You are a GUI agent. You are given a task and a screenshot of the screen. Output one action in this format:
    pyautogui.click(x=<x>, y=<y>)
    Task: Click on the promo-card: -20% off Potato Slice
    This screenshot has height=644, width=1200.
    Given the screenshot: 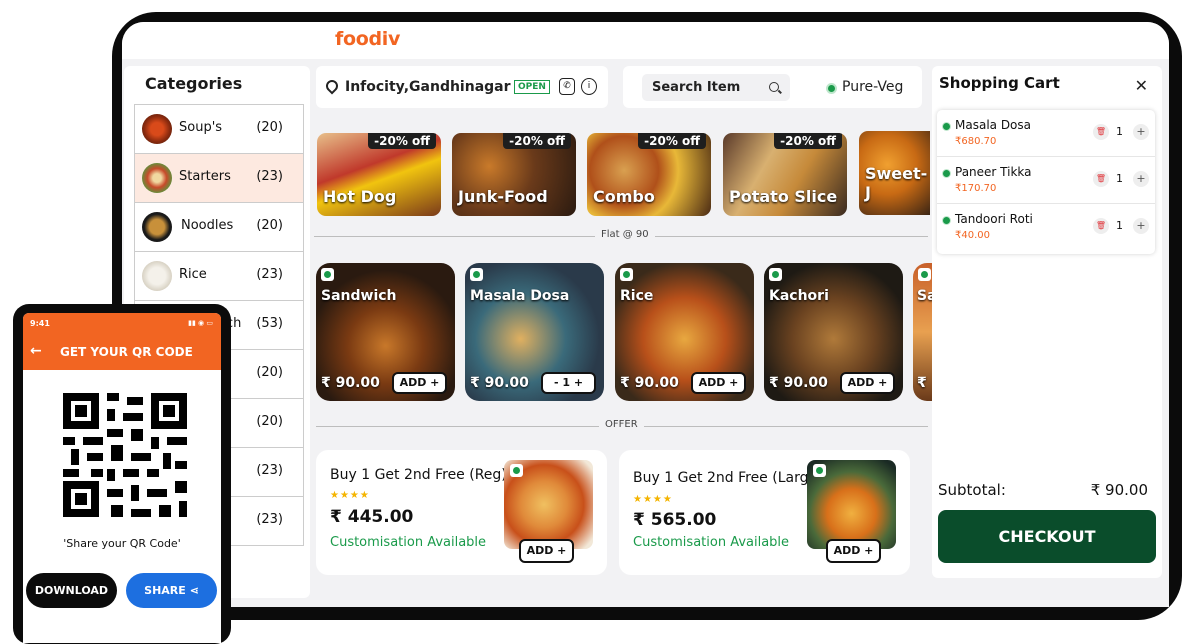 What is the action you would take?
    pyautogui.click(x=785, y=174)
    